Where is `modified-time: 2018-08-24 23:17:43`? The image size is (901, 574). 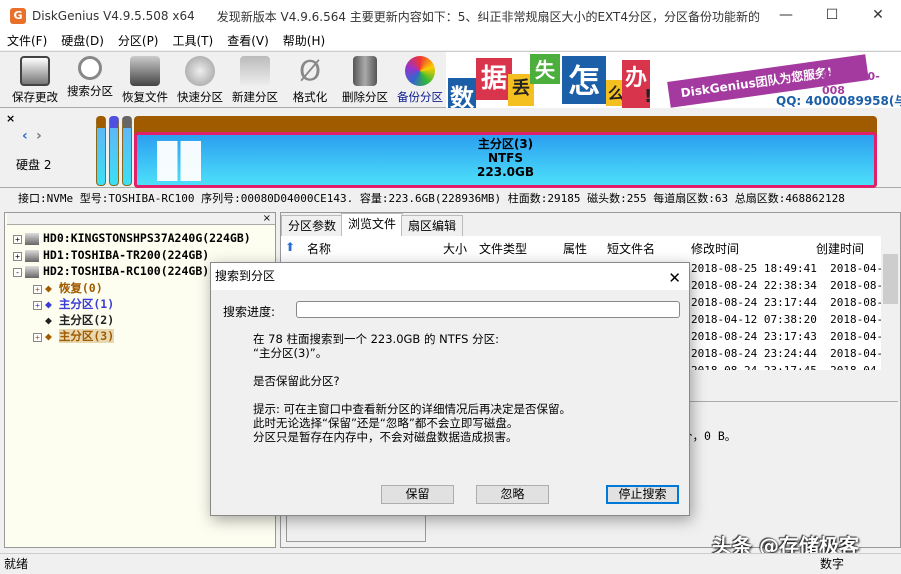 modified-time: 2018-08-24 23:17:43 is located at coordinates (754, 336).